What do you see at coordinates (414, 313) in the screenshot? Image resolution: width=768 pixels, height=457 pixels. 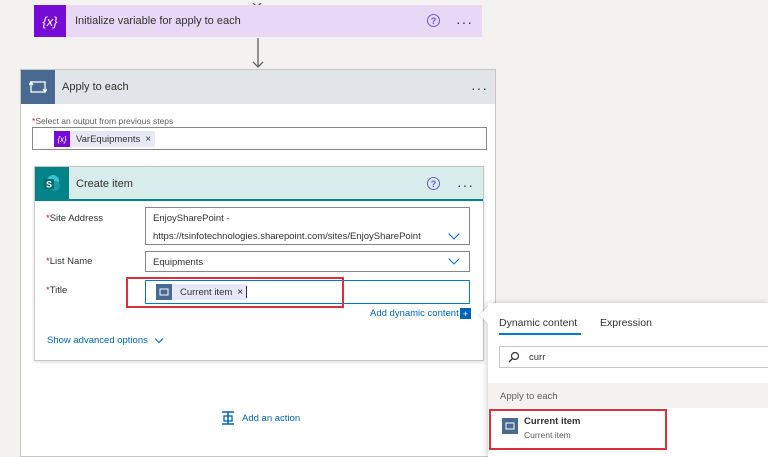 I see `add-dynamic-content-link: Add dynamic content` at bounding box center [414, 313].